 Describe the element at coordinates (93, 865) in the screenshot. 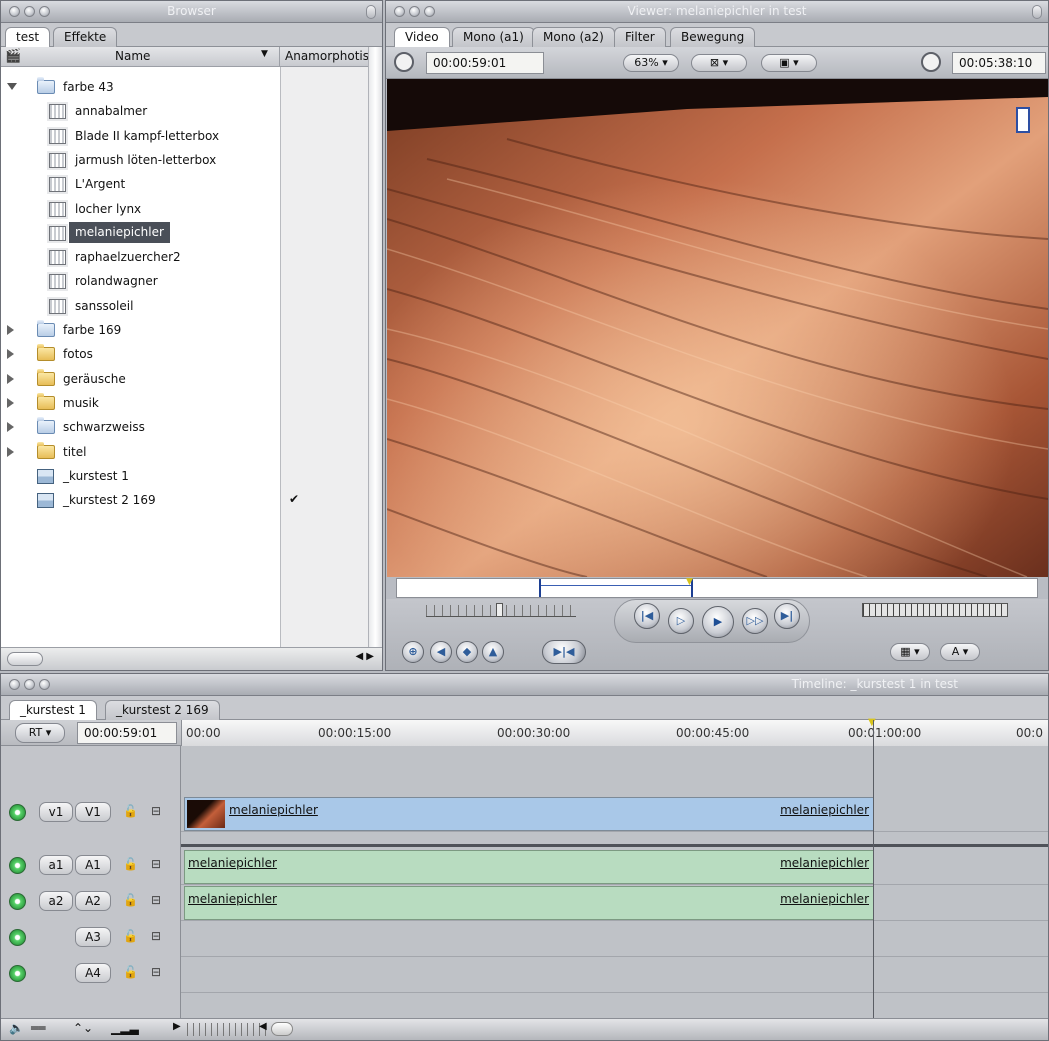

I see `destination-track-button: A1` at that location.